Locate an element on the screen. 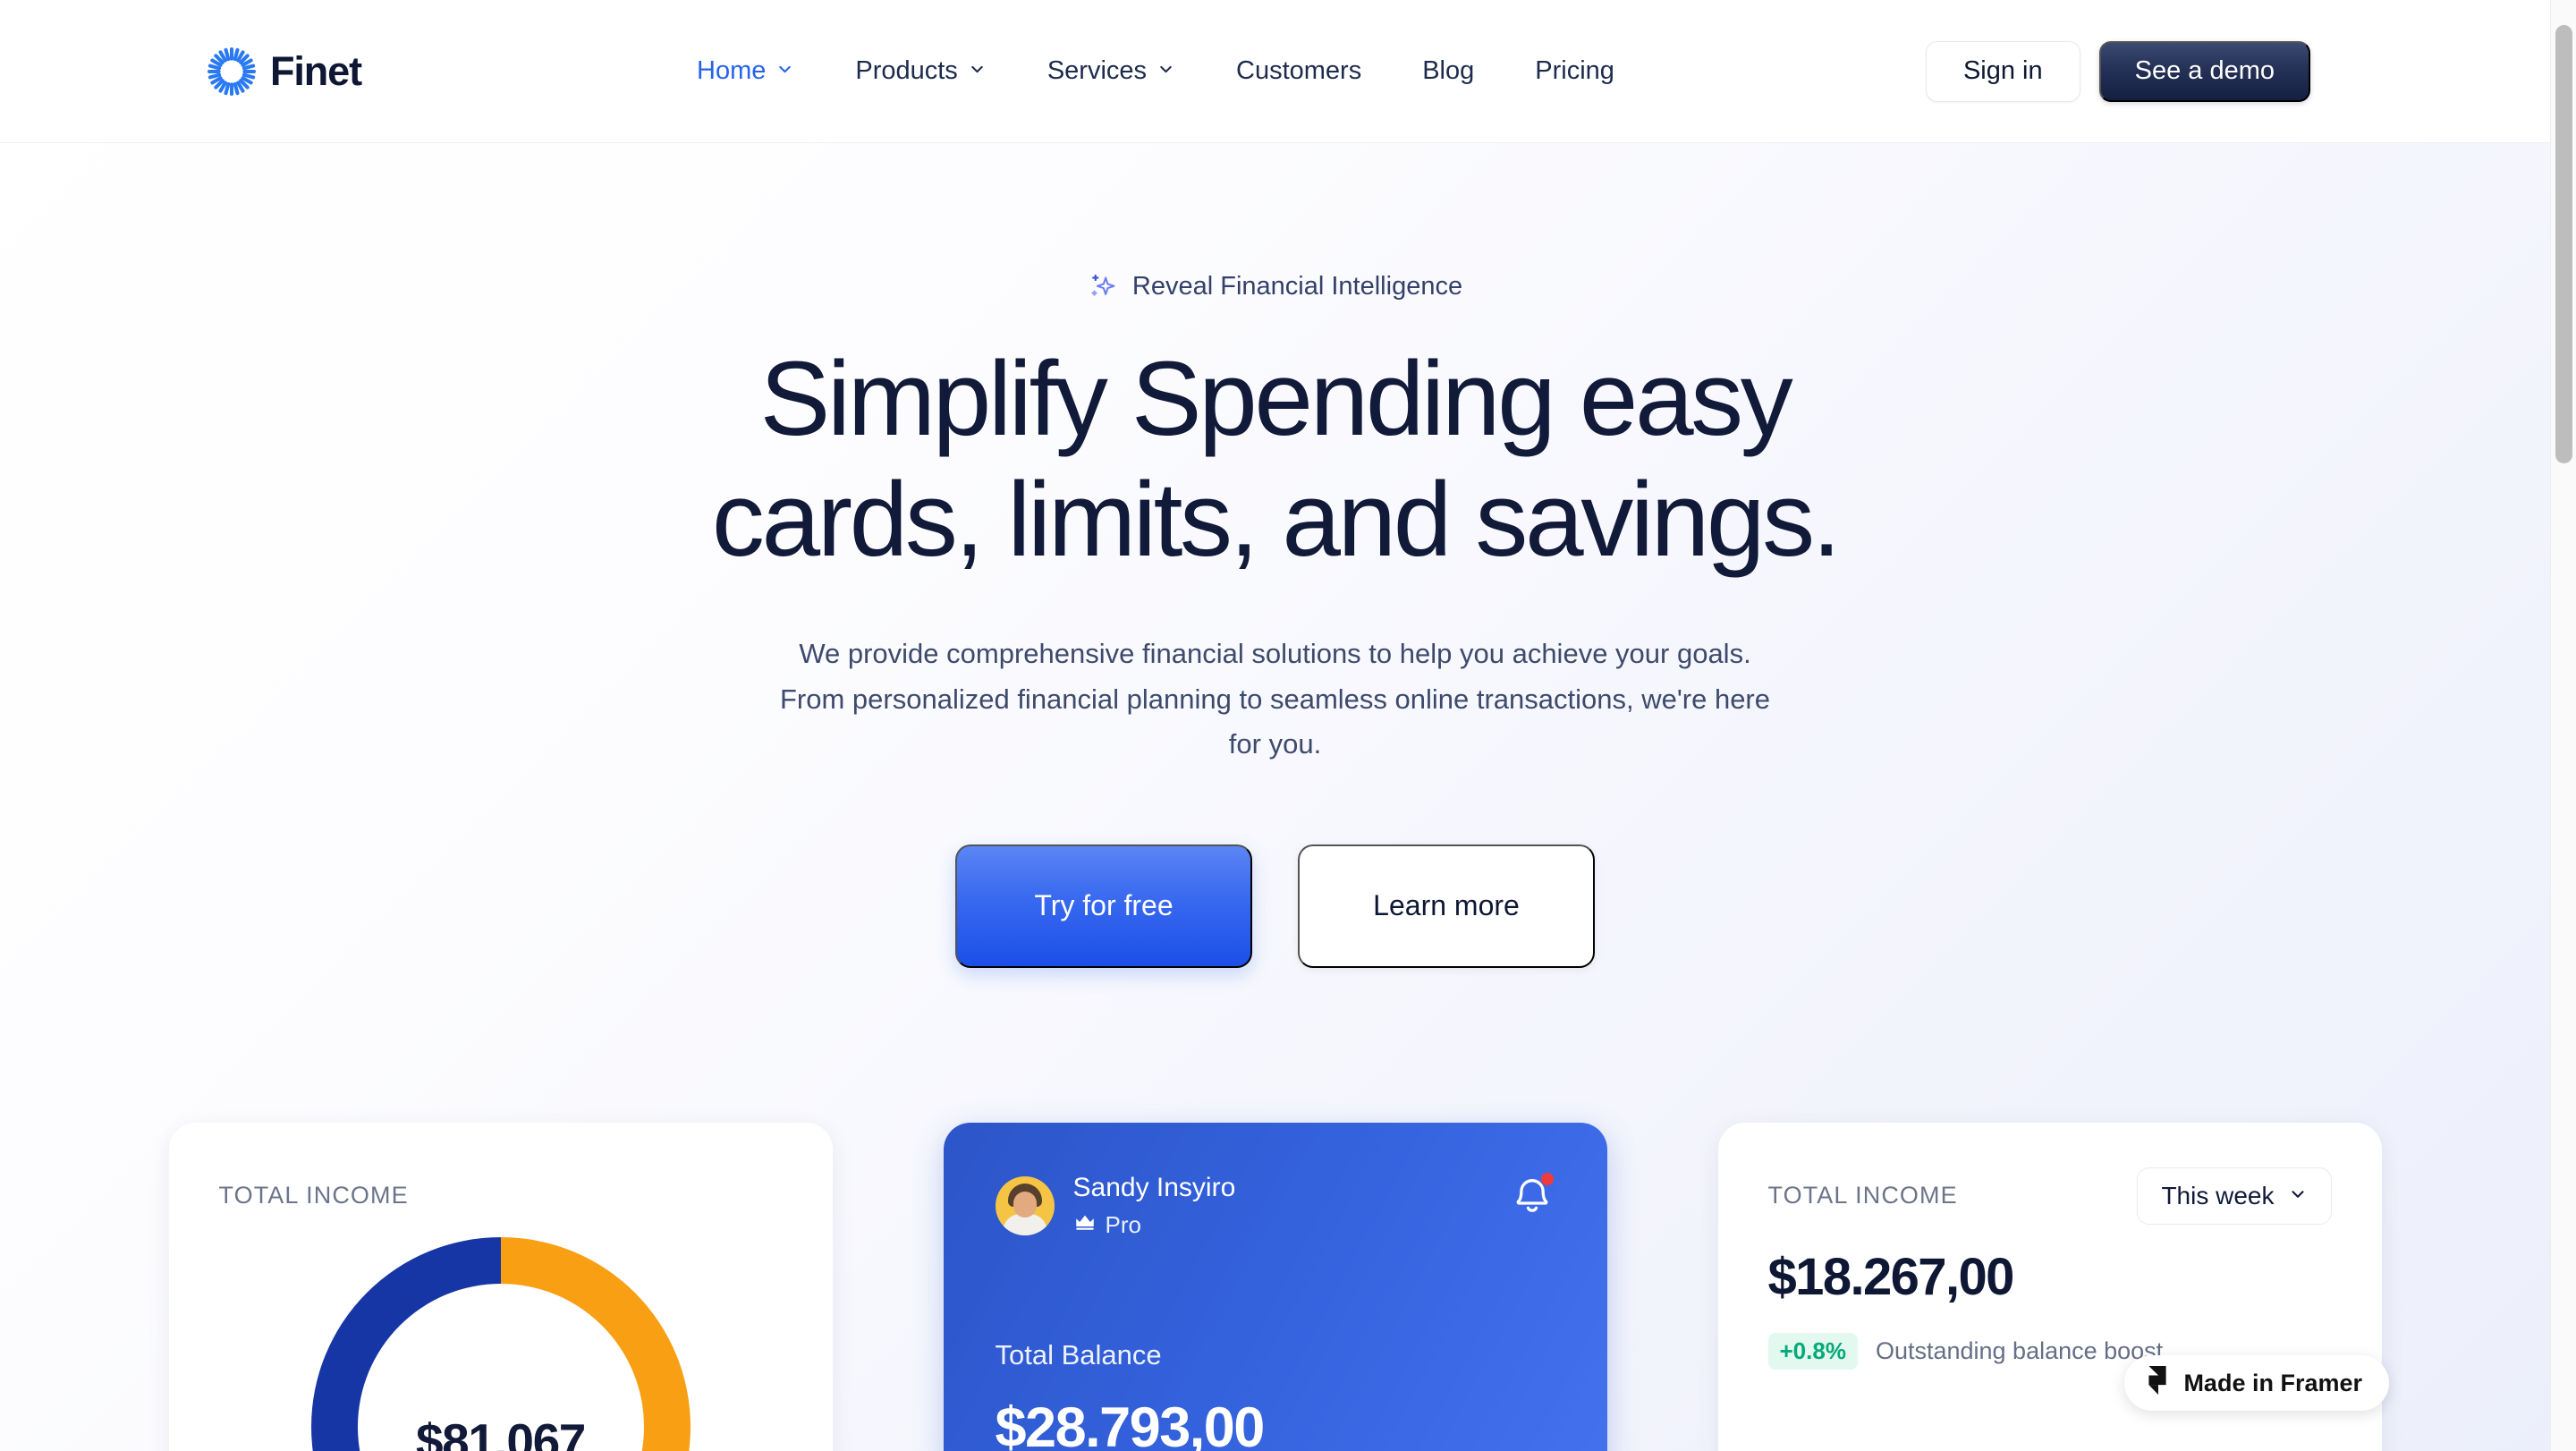 This screenshot has width=2576, height=1451. brand-name: Finet is located at coordinates (316, 70).